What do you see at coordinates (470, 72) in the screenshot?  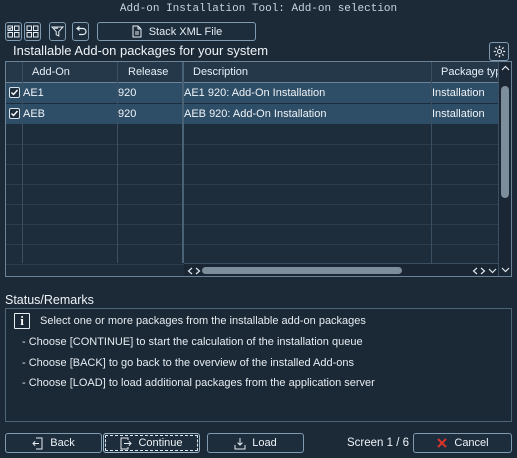 I see `column-header-package-type: Package type` at bounding box center [470, 72].